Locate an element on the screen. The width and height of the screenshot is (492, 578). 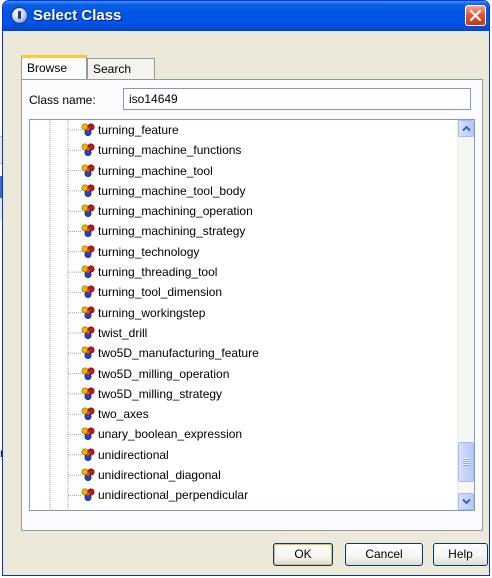
tree-item-label: turning_workingstep is located at coordinates (152, 312).